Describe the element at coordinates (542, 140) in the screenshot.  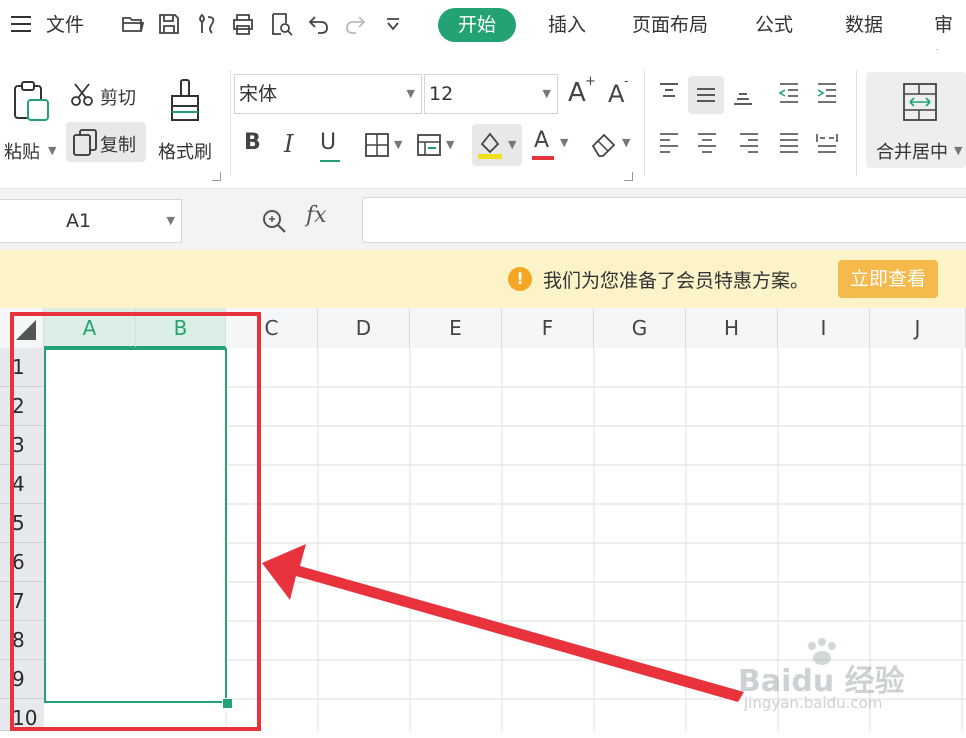
I see `font-color-icon: A` at that location.